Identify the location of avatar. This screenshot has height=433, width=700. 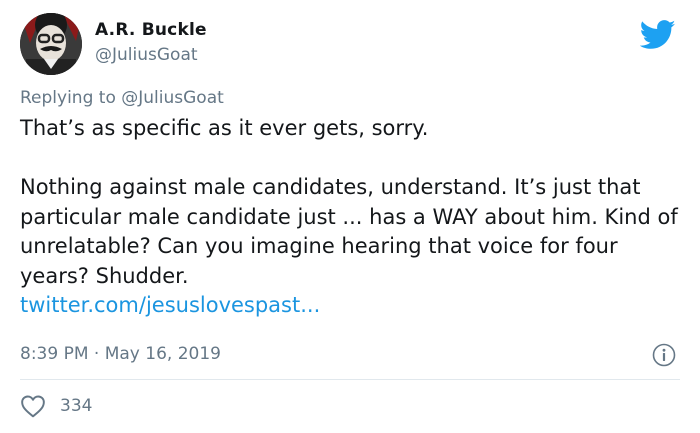
(51, 44).